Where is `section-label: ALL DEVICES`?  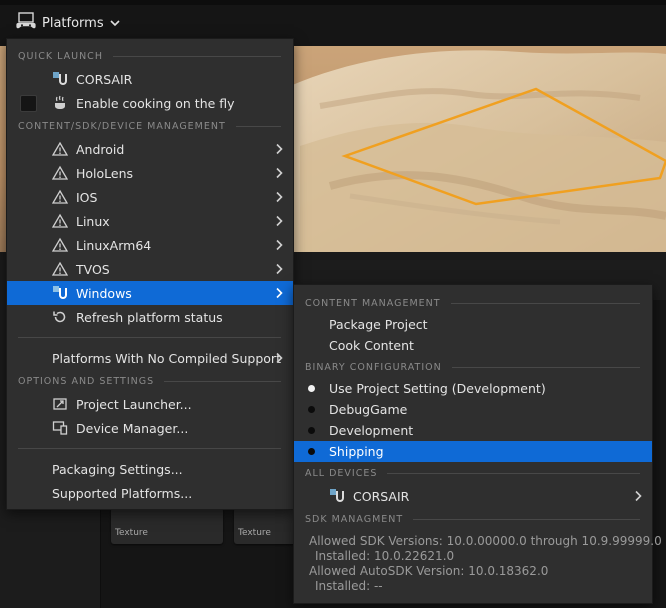
section-label: ALL DEVICES is located at coordinates (341, 473).